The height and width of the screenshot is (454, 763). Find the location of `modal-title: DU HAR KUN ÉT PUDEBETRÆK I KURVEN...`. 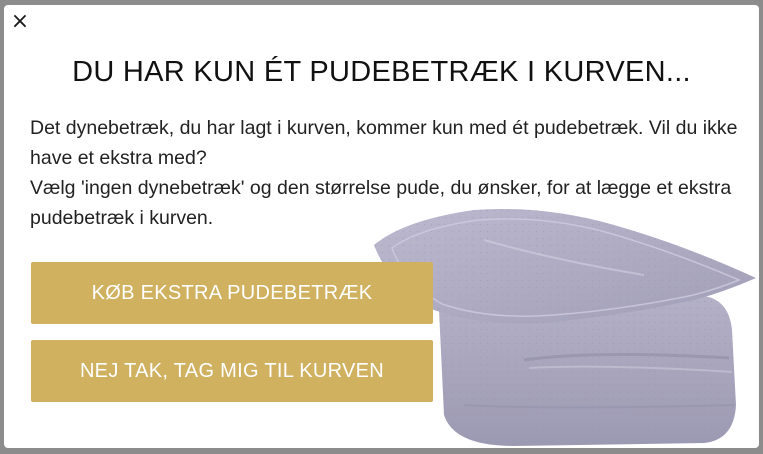

modal-title: DU HAR KUN ÉT PUDEBETRÆK I KURVEN... is located at coordinates (381, 72).